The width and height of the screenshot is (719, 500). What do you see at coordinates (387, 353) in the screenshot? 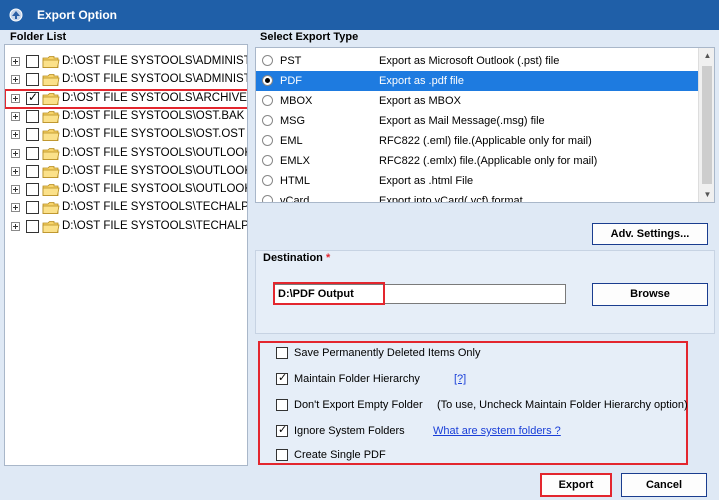
I see `save-deleted-label: Save Permanently Deleted Items Only` at bounding box center [387, 353].